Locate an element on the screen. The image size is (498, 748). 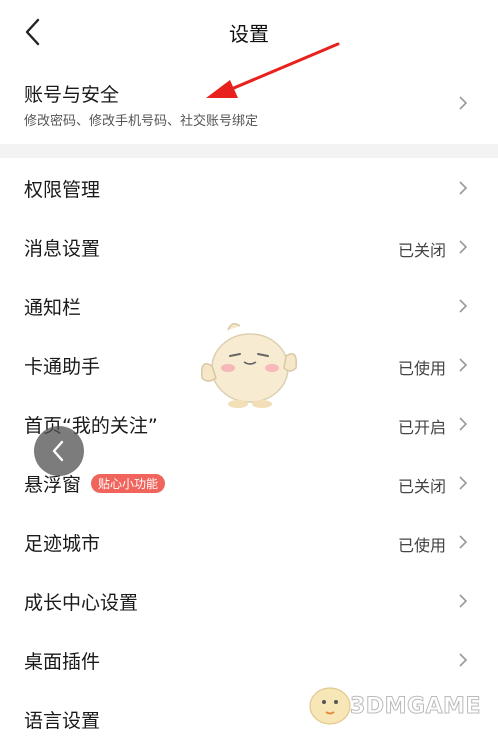
settings-item-label: 桌面插件 is located at coordinates (62, 662).